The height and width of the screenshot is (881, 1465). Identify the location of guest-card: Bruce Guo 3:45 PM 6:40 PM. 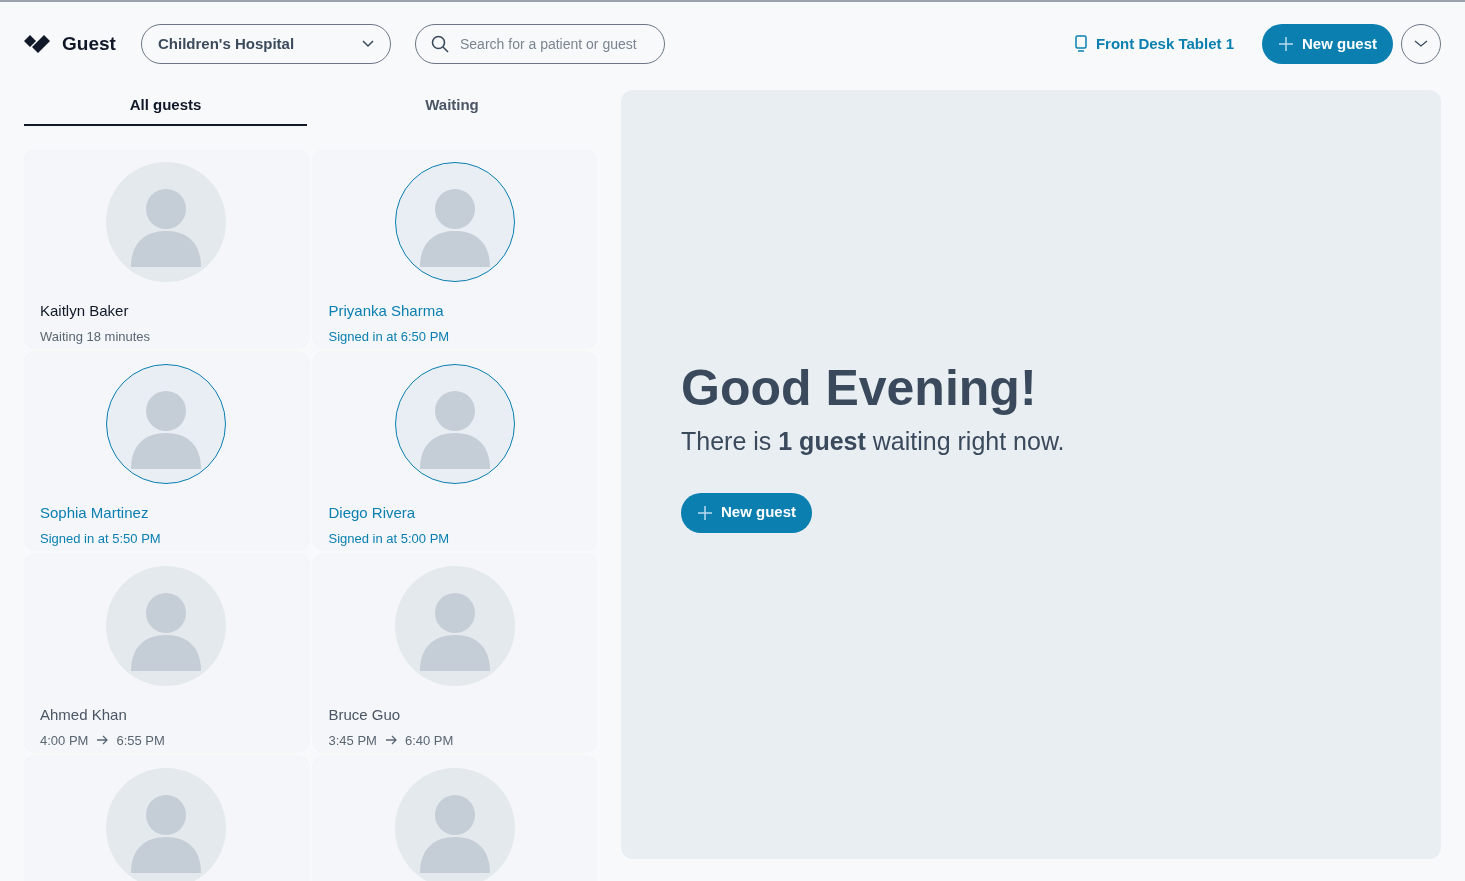
(454, 653).